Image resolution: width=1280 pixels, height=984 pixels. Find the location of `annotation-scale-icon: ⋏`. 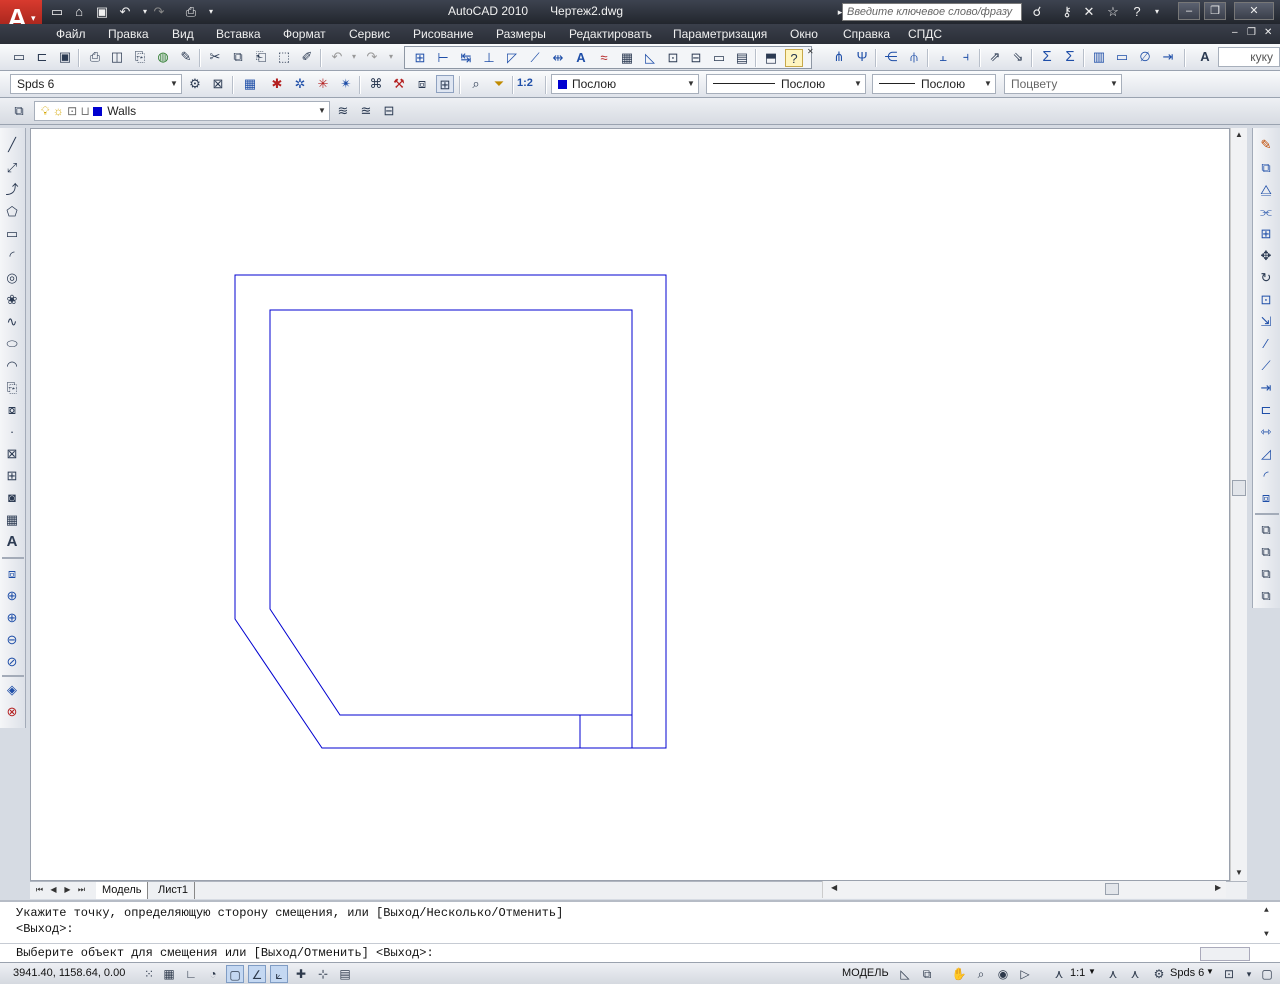

annotation-scale-icon: ⋏ is located at coordinates (1059, 974).